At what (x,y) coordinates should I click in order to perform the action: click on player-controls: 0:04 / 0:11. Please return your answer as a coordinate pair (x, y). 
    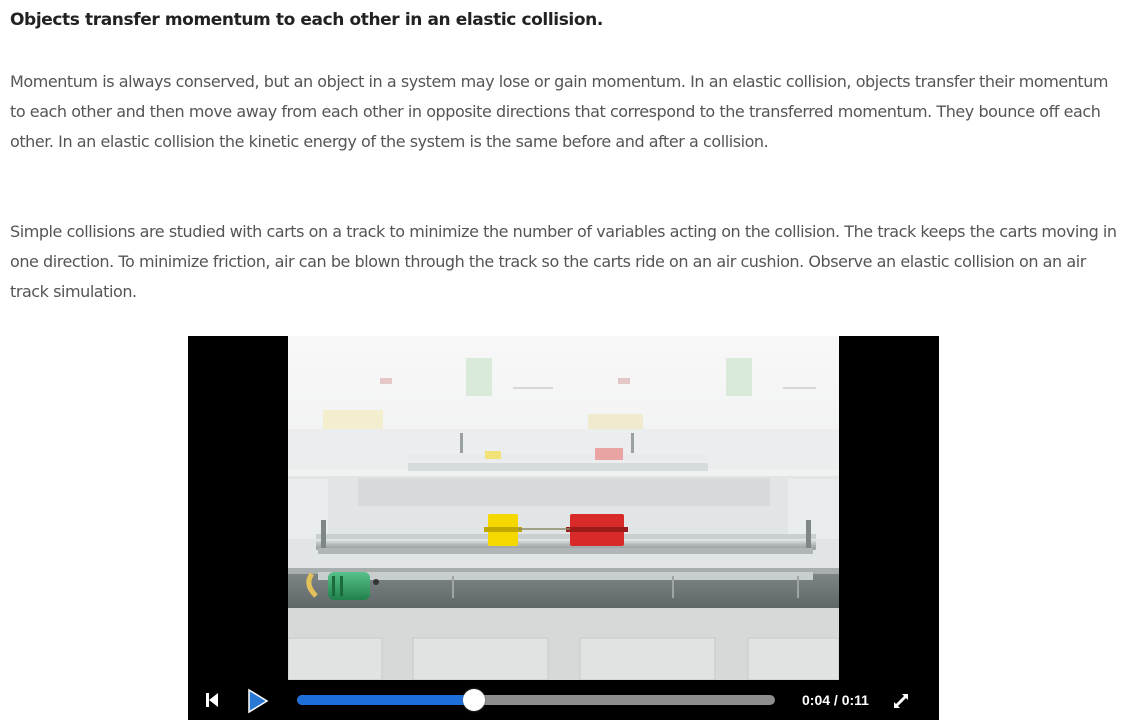
    Looking at the image, I should click on (563, 700).